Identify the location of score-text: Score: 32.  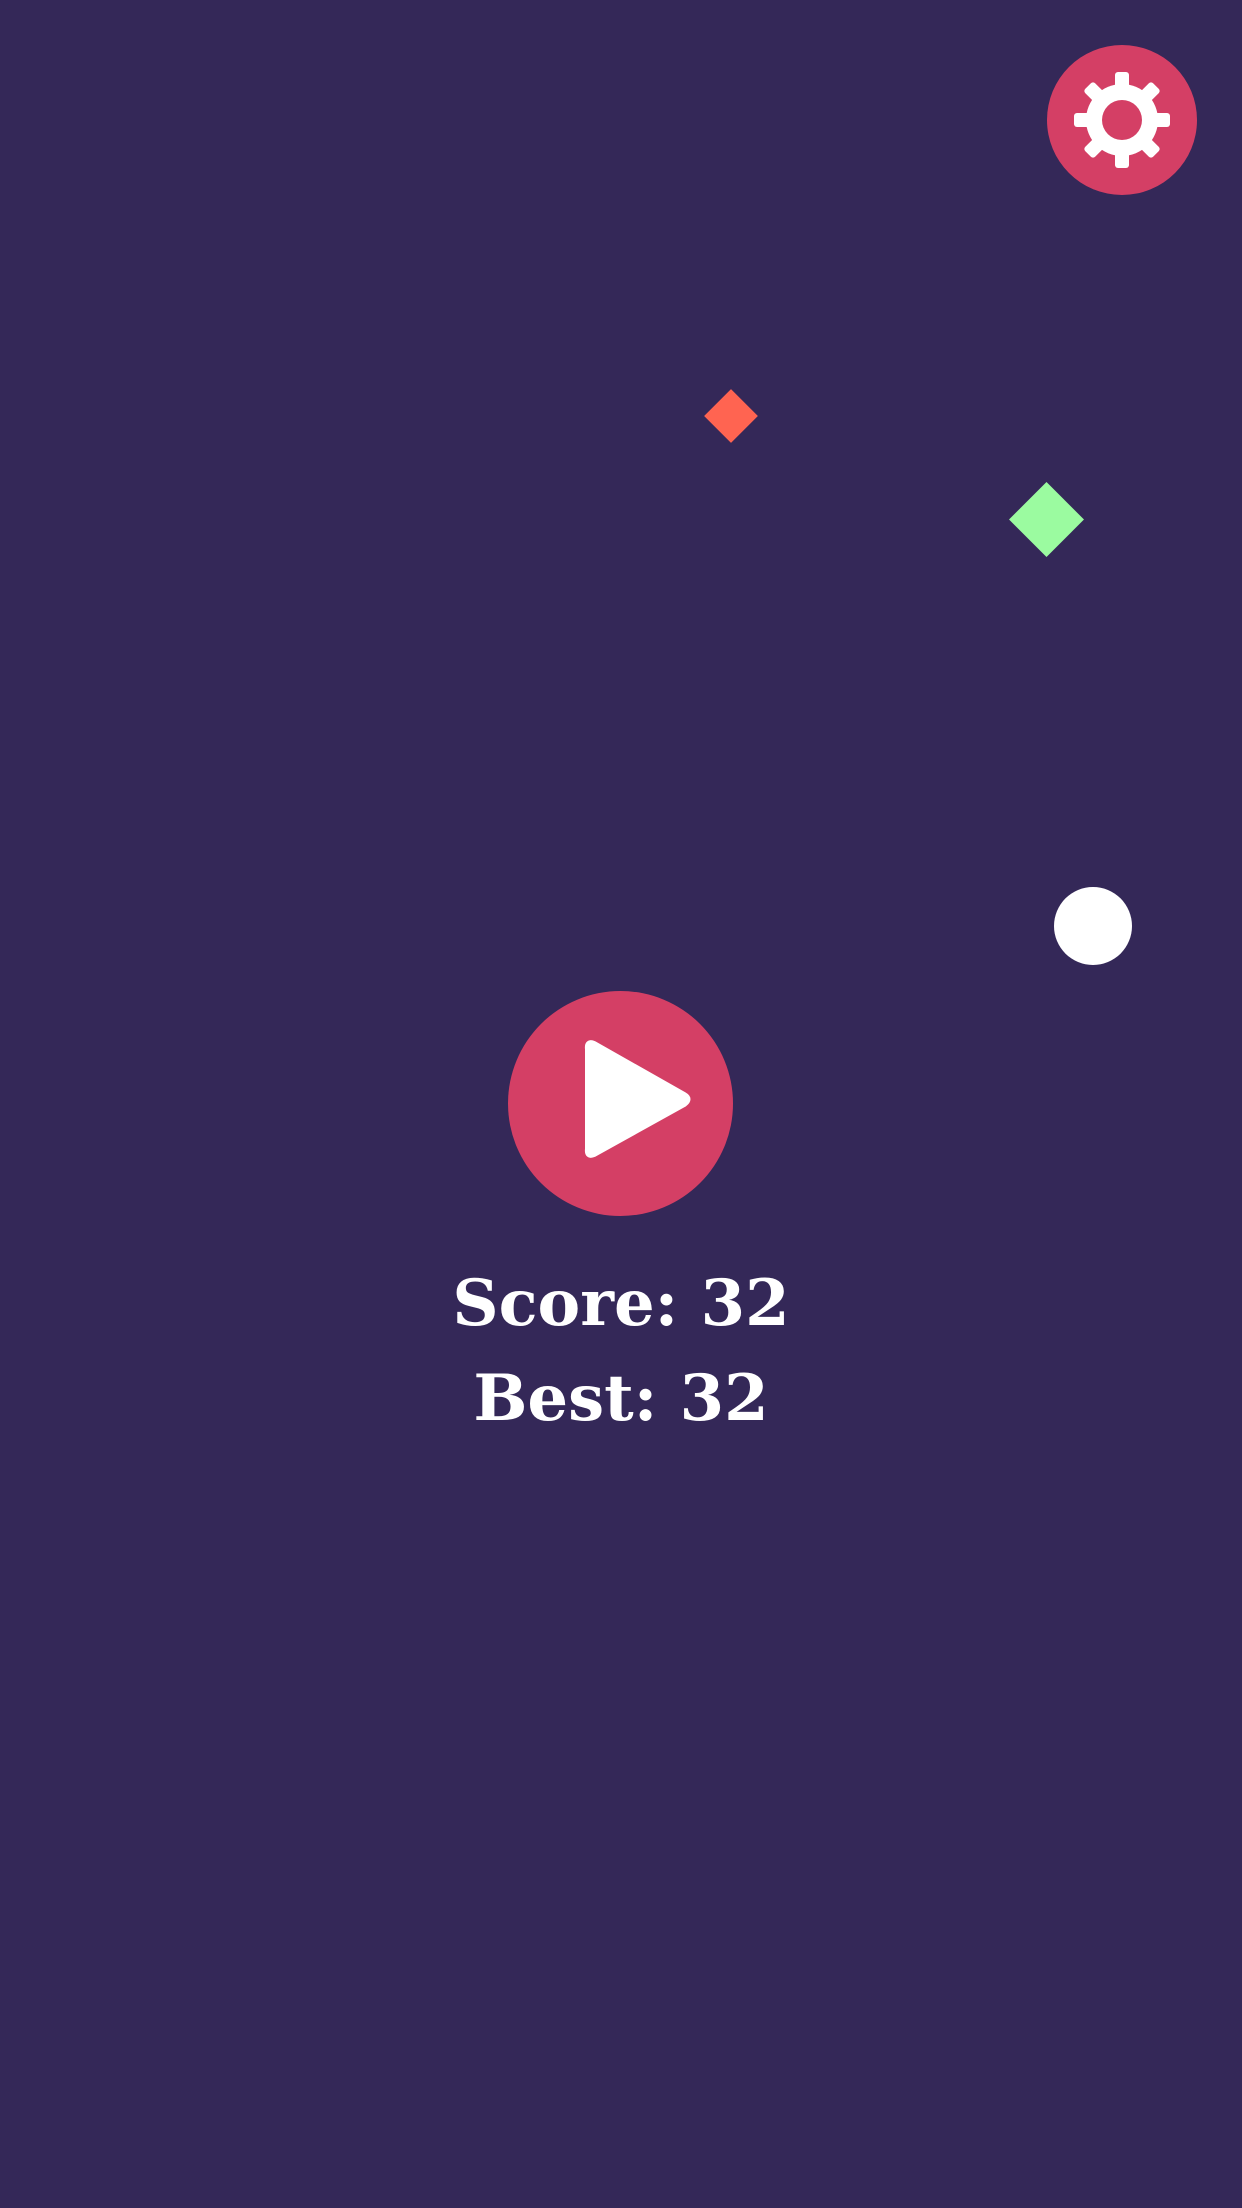
(621, 1304).